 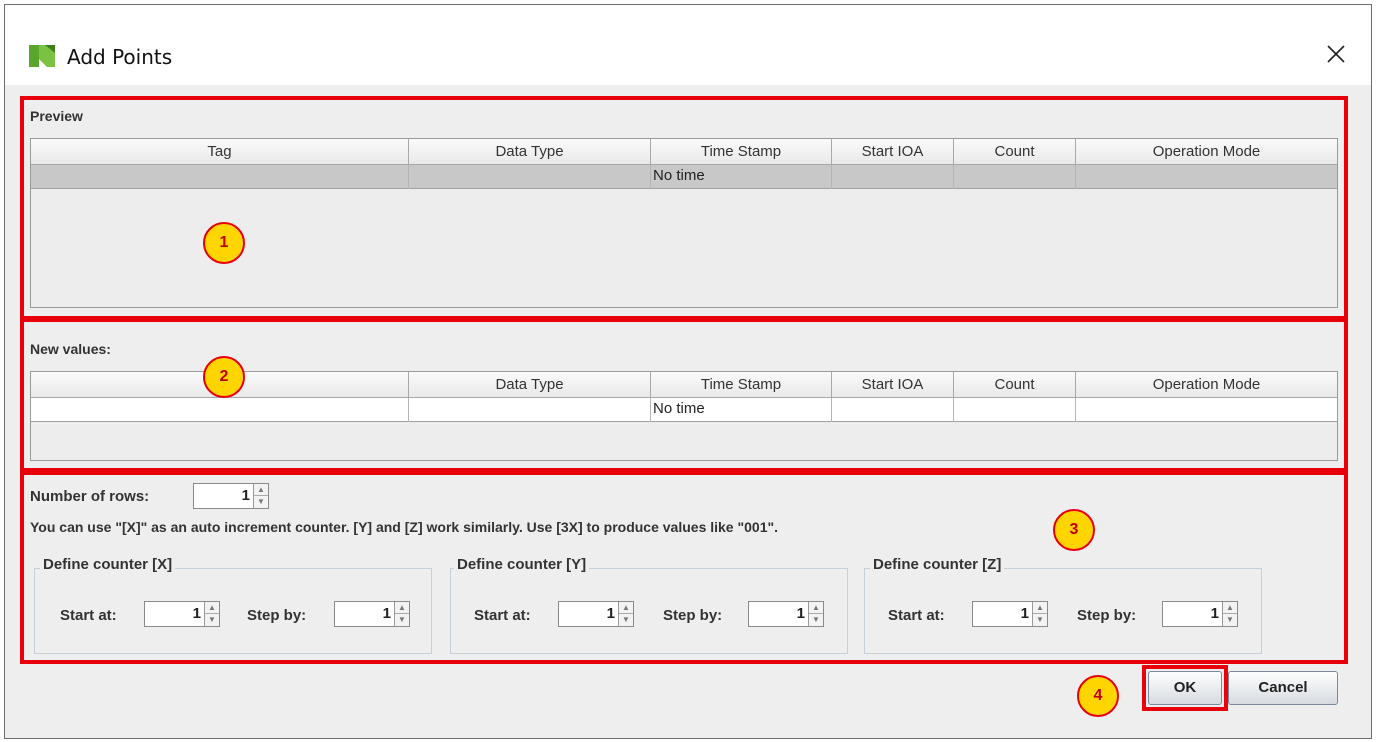 I want to click on close-icon, so click(x=1336, y=54).